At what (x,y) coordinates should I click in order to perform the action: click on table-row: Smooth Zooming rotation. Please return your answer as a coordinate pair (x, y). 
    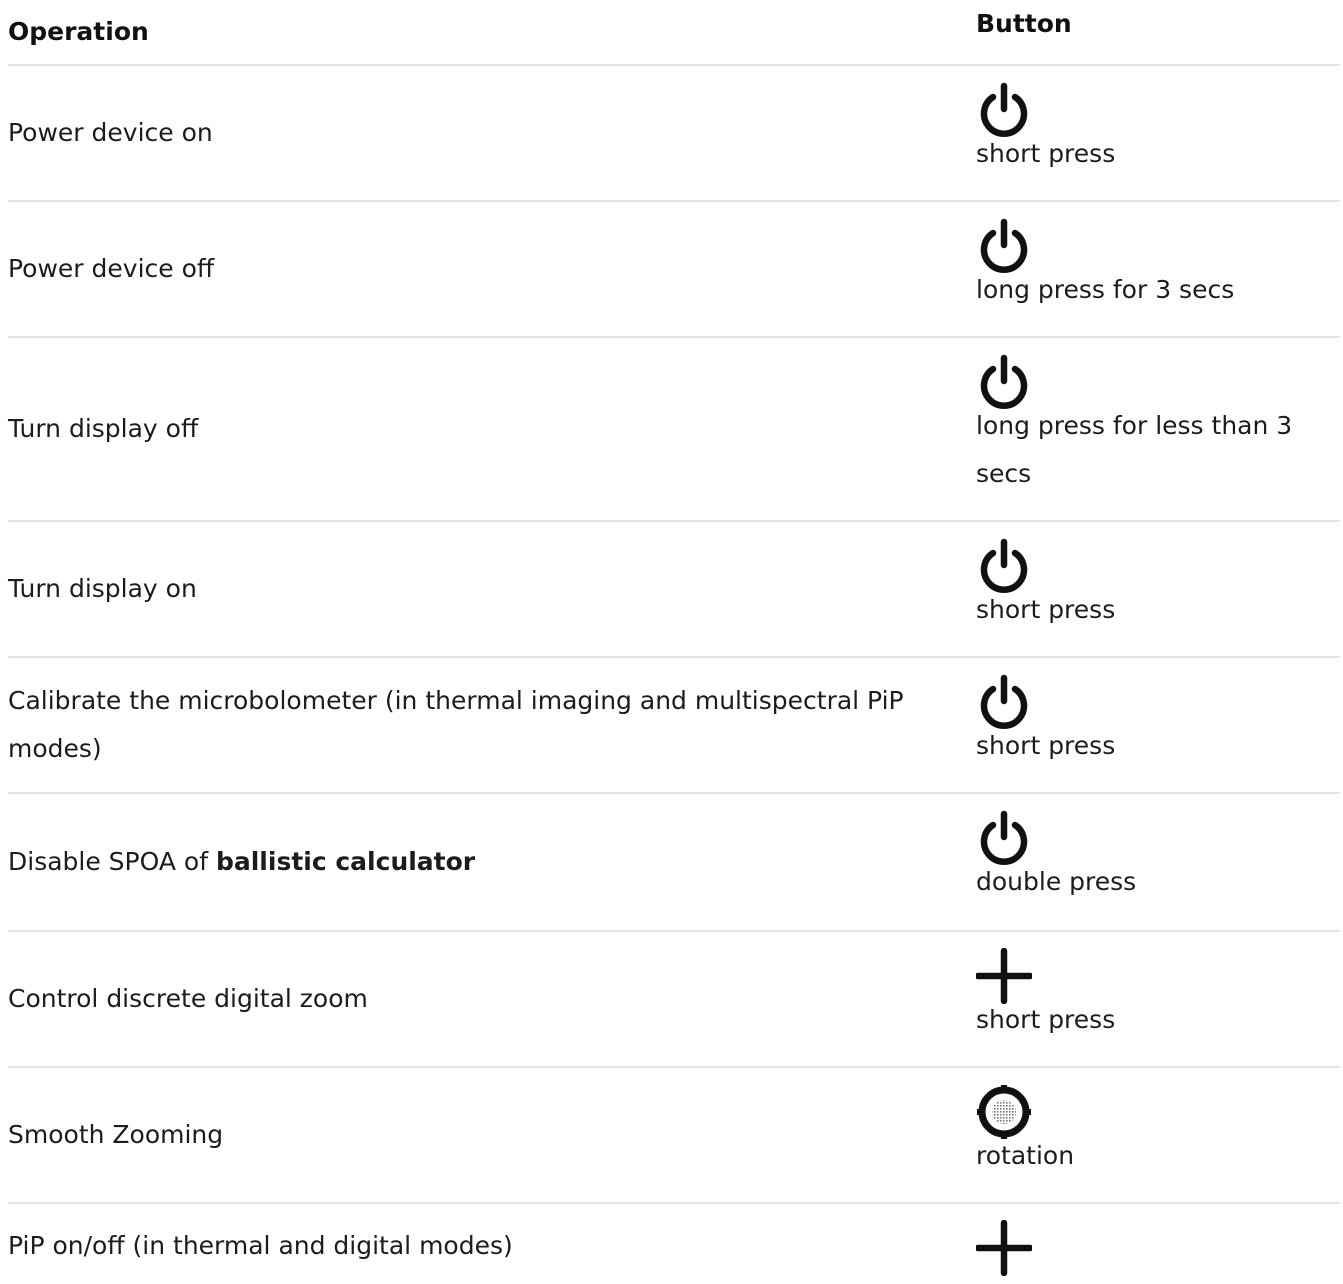
    Looking at the image, I should click on (674, 1136).